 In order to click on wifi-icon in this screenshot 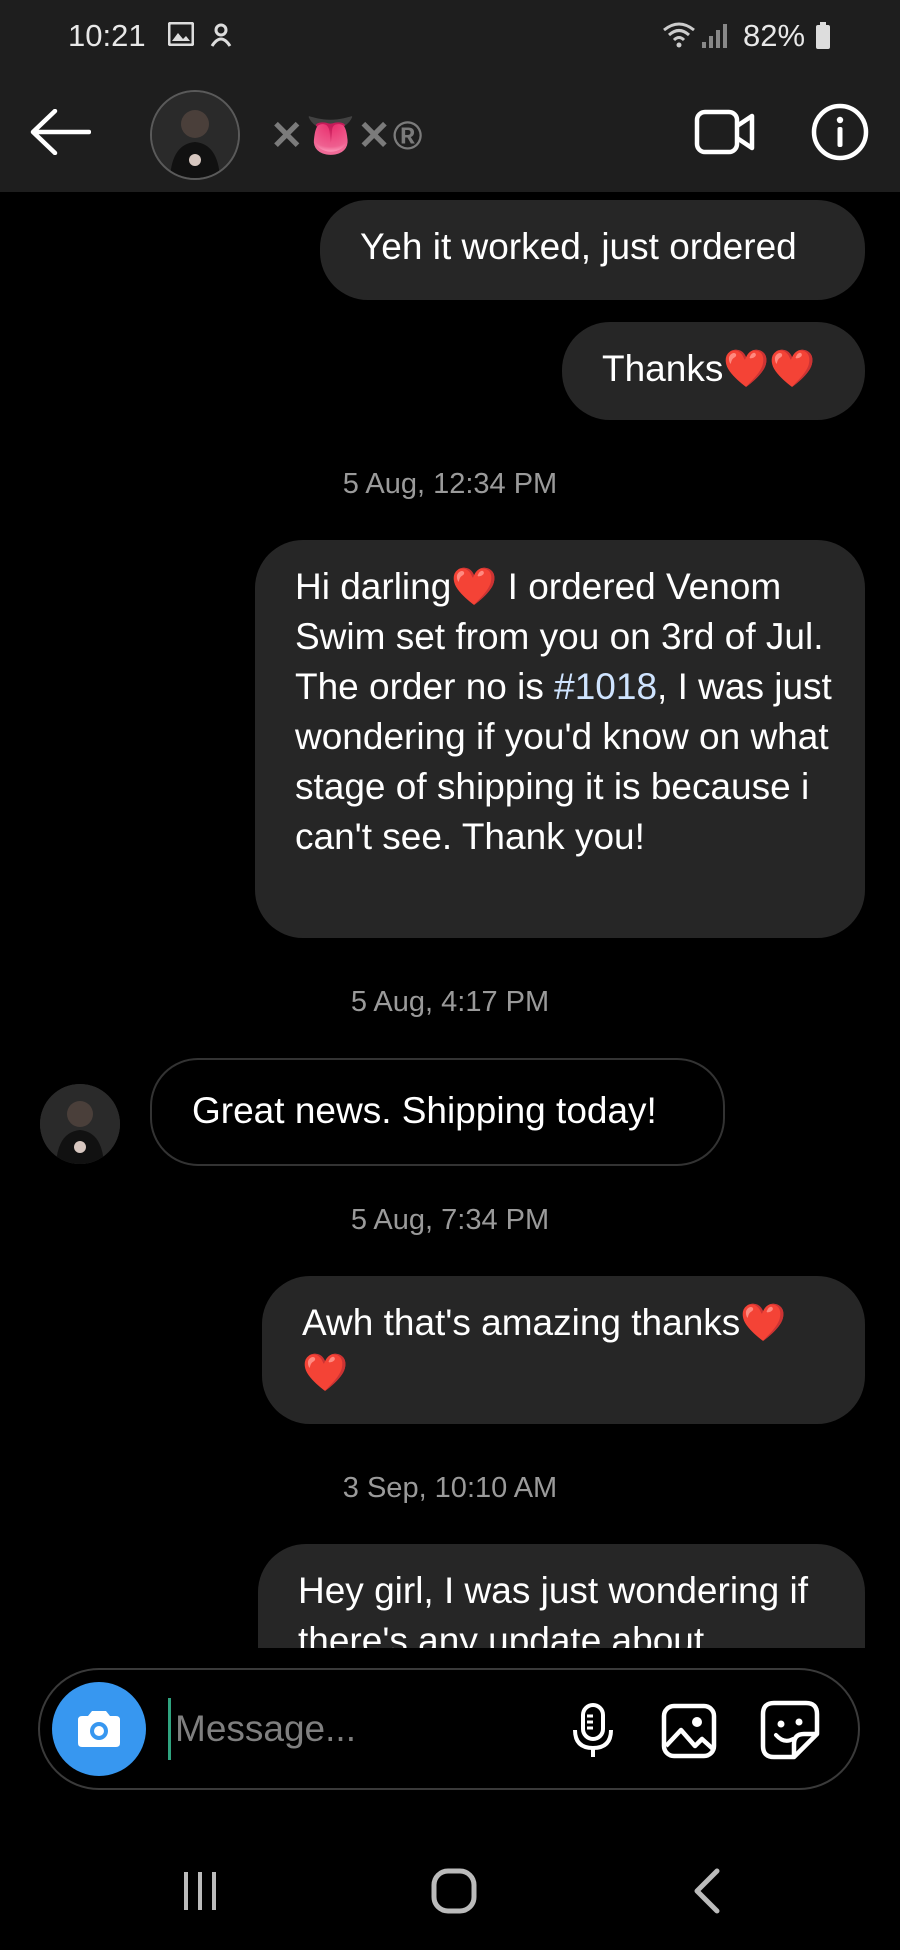, I will do `click(679, 35)`.